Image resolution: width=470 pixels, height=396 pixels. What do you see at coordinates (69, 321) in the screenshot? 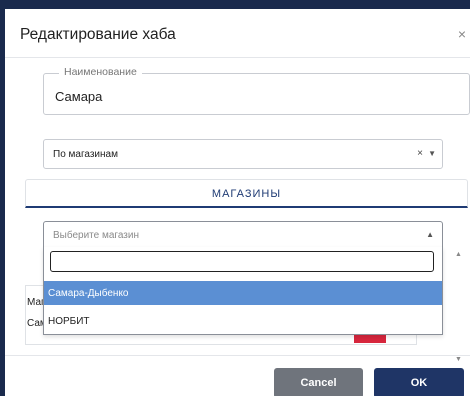
I see `dropdown-option-label: НОРБИТ` at bounding box center [69, 321].